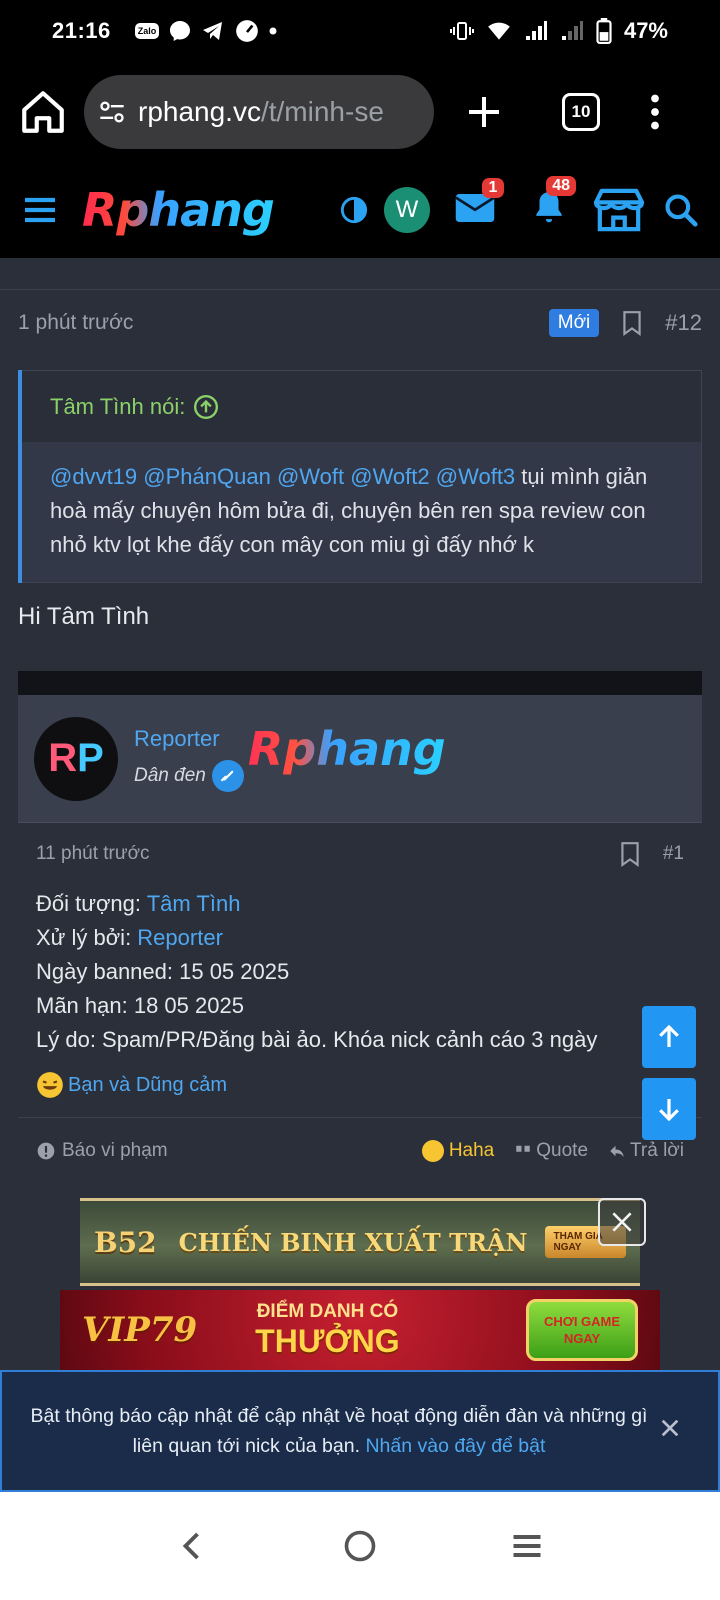  Describe the element at coordinates (360, 1150) in the screenshot. I see `post-actions: Báo vi phạm Haha Quote Trả lời` at that location.